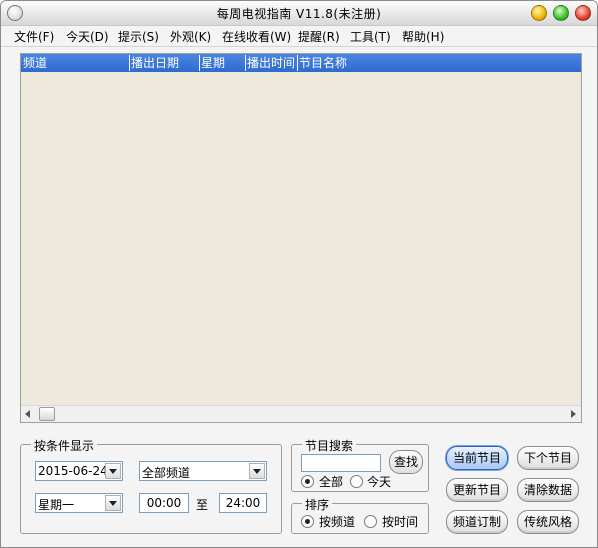 The width and height of the screenshot is (598, 548). What do you see at coordinates (400, 522) in the screenshot?
I see `sort-by-time-label: 按时间` at bounding box center [400, 522].